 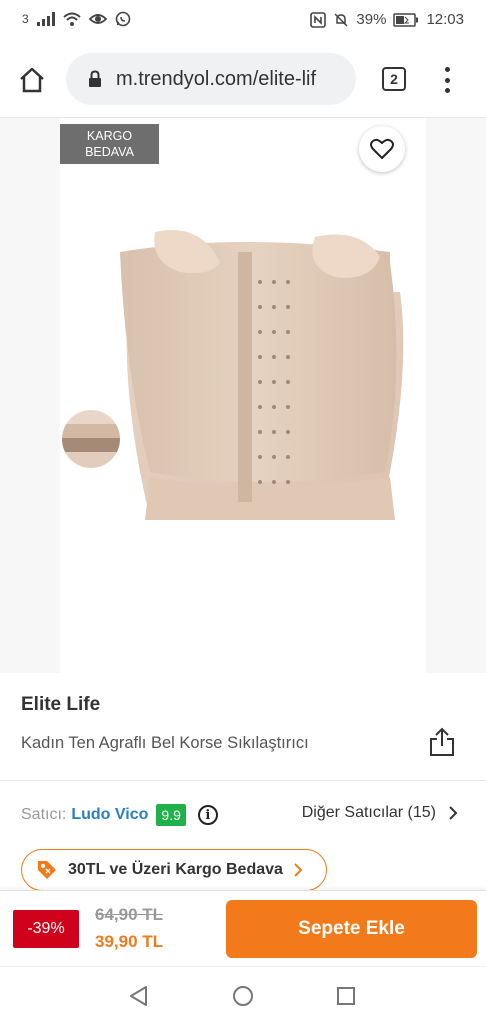 I want to click on status-bar: 3 39% 12:03, so click(x=243, y=20).